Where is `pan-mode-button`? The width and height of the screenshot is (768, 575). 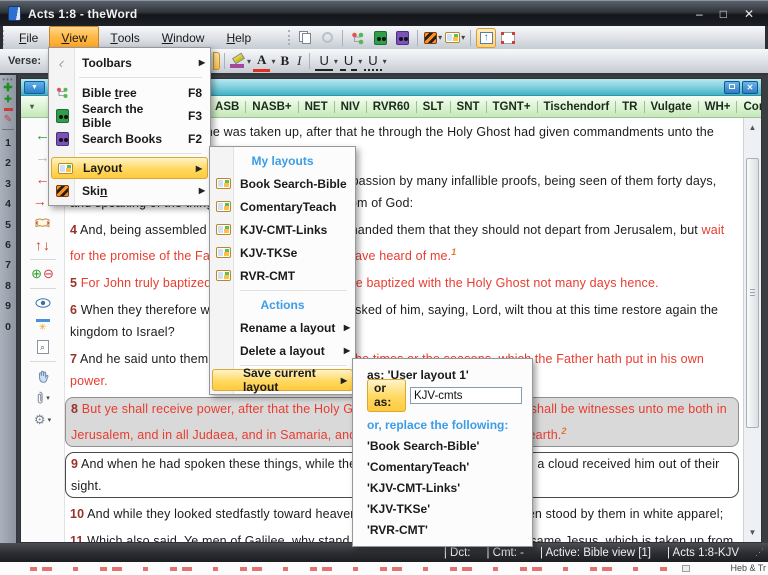
pan-mode-button is located at coordinates (42, 376).